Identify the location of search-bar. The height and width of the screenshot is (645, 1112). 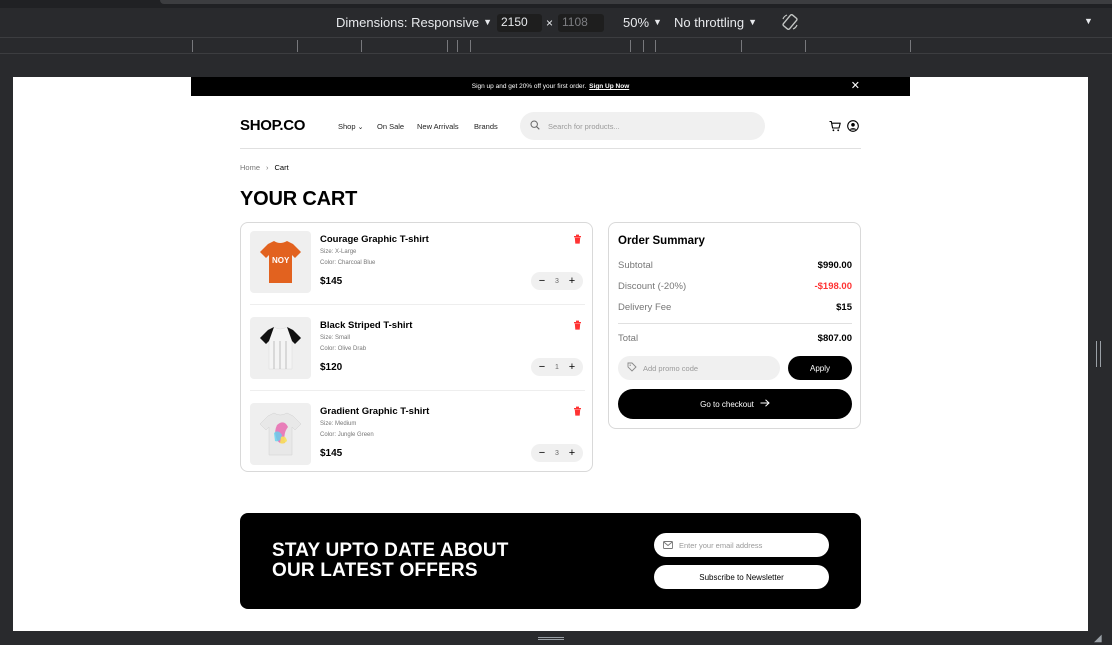
(642, 126).